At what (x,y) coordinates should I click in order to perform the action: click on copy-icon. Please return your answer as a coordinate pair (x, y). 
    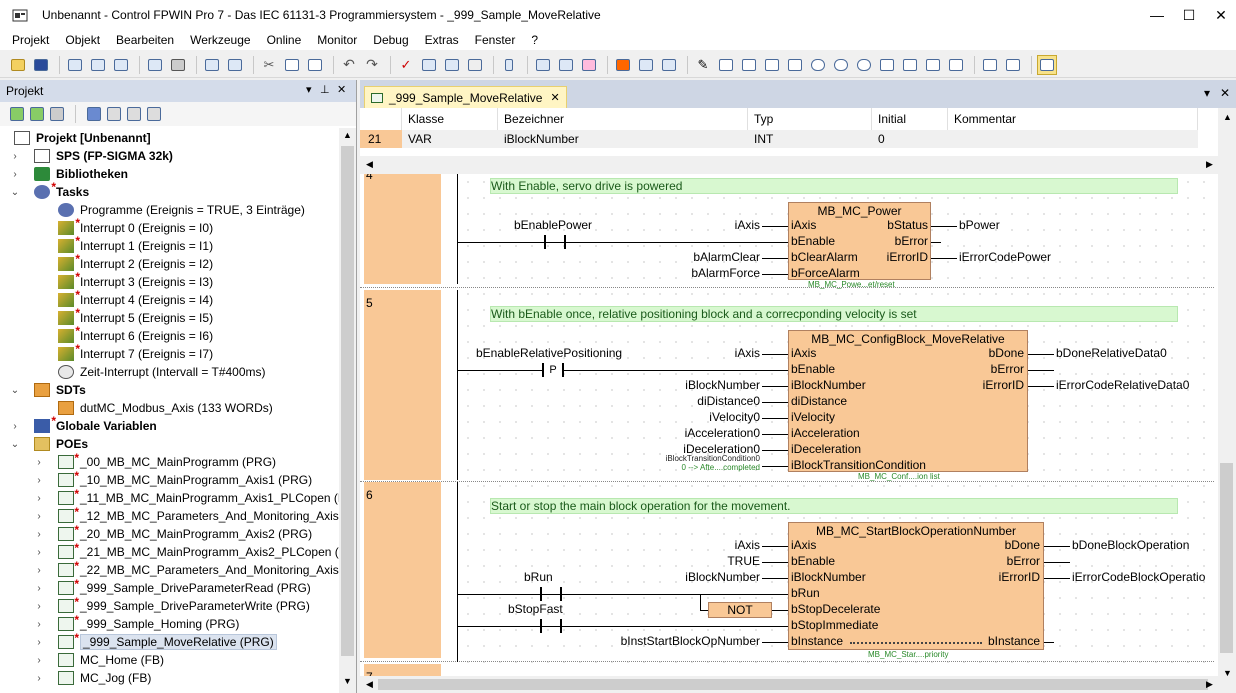
    Looking at the image, I should click on (292, 65).